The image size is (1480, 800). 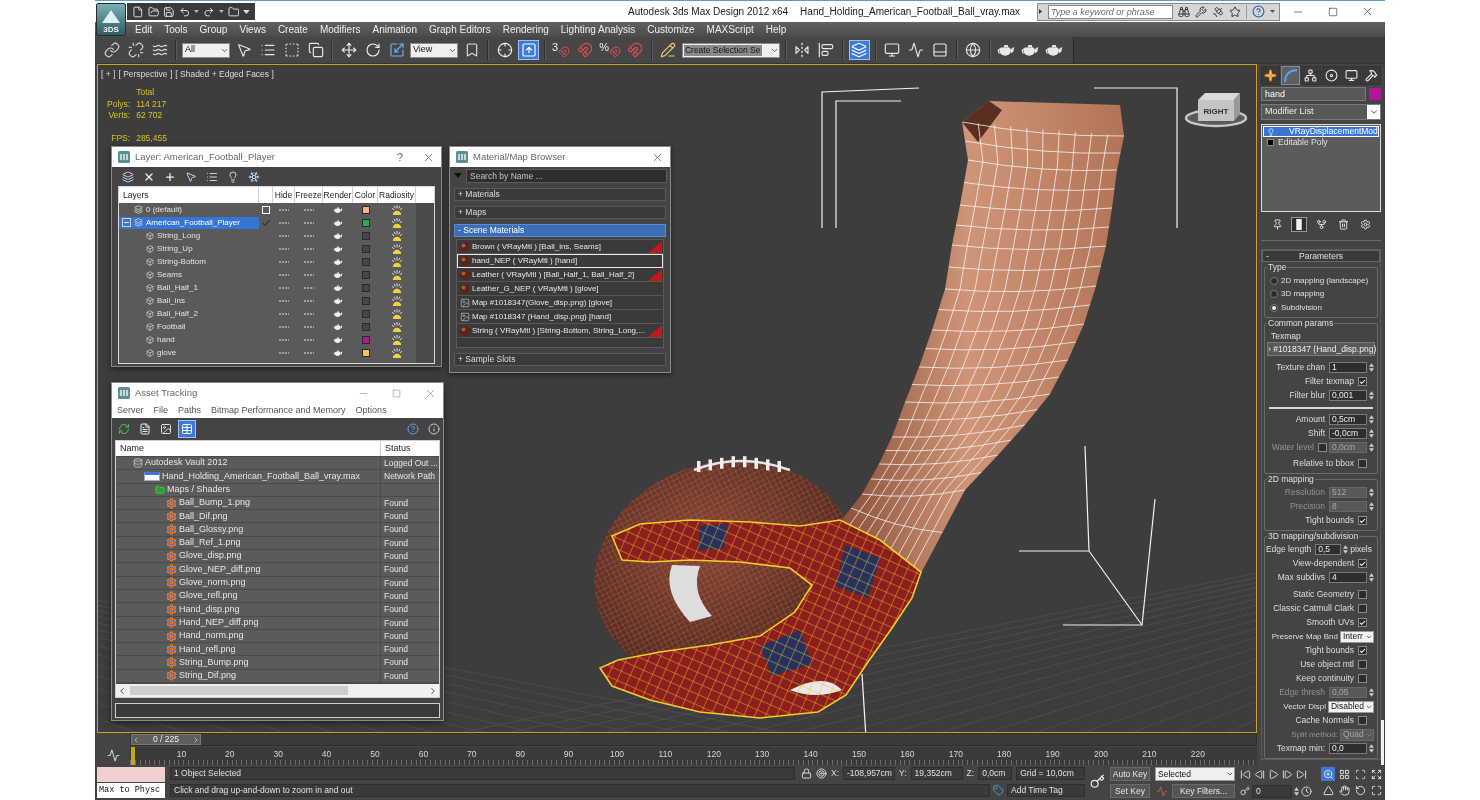 What do you see at coordinates (248, 529) in the screenshot?
I see `asset-item: Ball_Glossy.png` at bounding box center [248, 529].